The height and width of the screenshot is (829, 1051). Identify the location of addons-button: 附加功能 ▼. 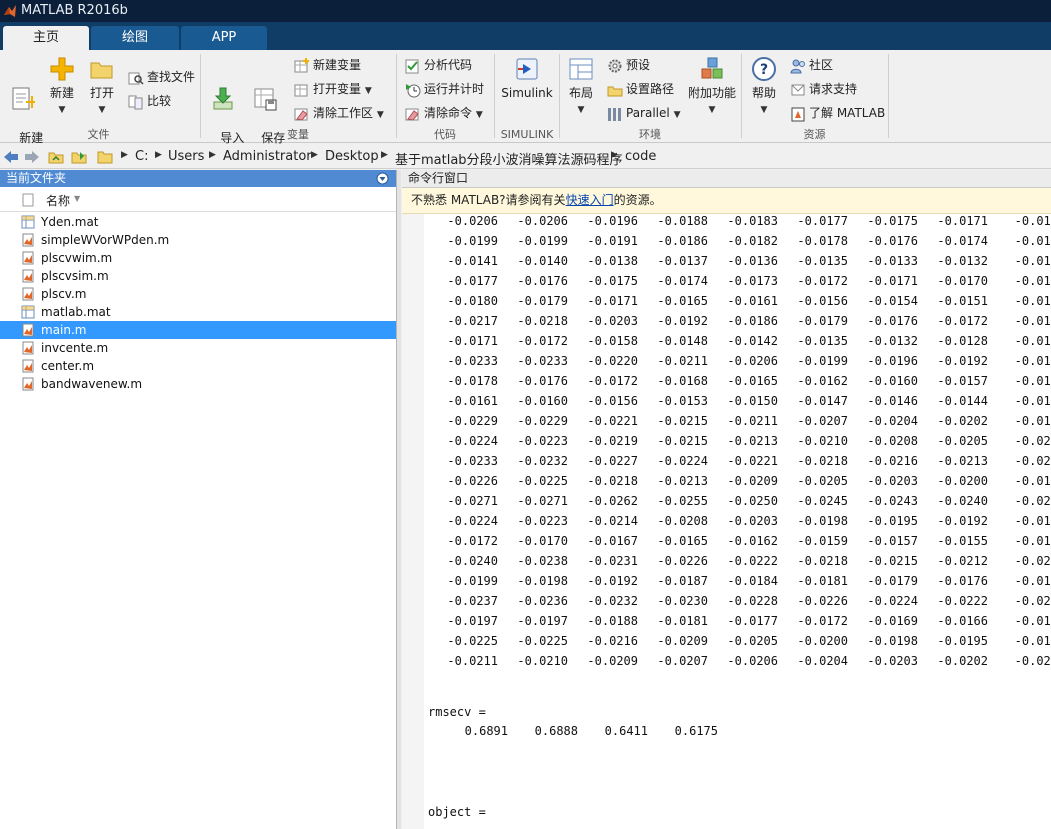
(712, 87).